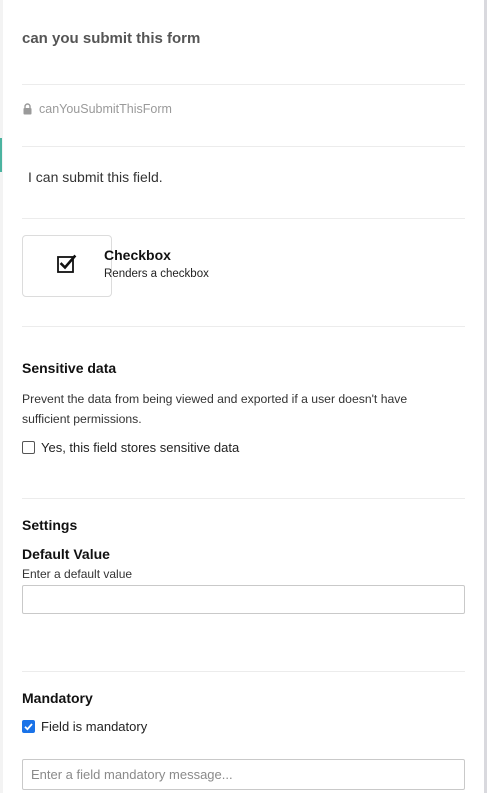 This screenshot has height=793, width=487. What do you see at coordinates (69, 368) in the screenshot?
I see `sensitive-data-heading: Sensitive data` at bounding box center [69, 368].